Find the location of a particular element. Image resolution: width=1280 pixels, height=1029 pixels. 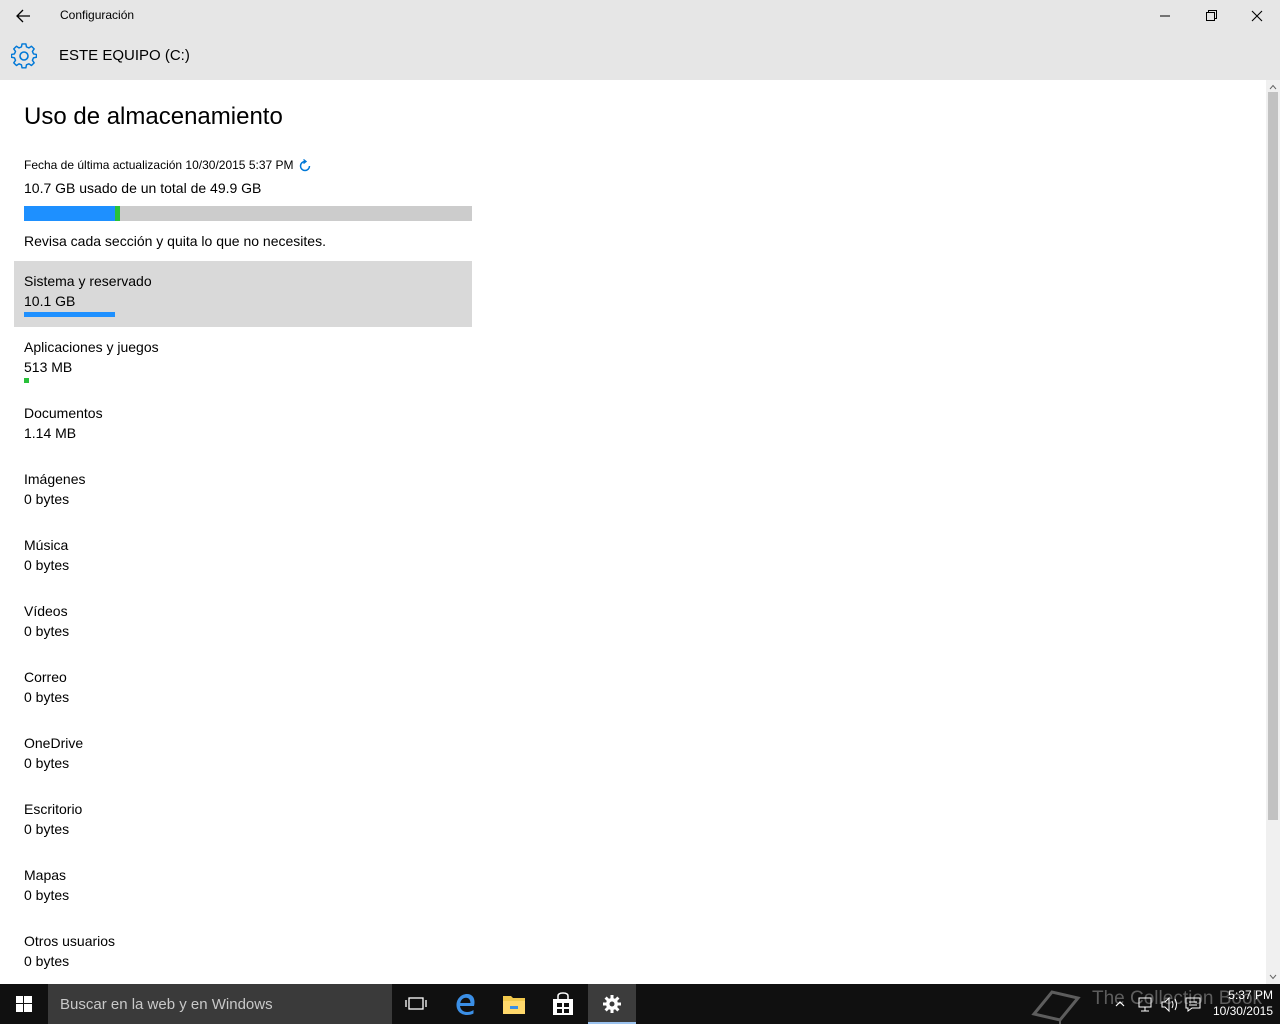

category-size: 10.1 GB is located at coordinates (50, 301).